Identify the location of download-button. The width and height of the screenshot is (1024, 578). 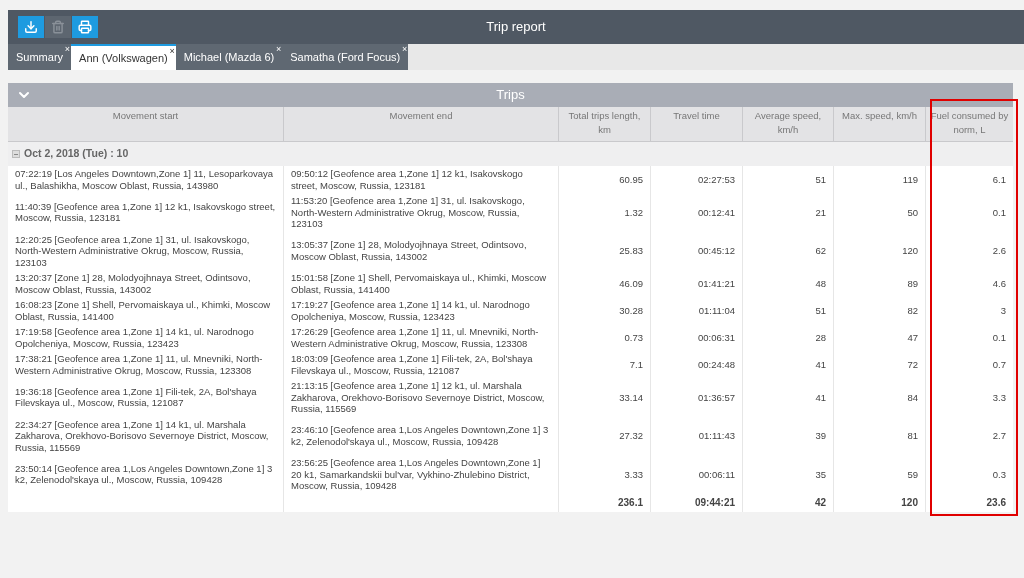
(31, 27).